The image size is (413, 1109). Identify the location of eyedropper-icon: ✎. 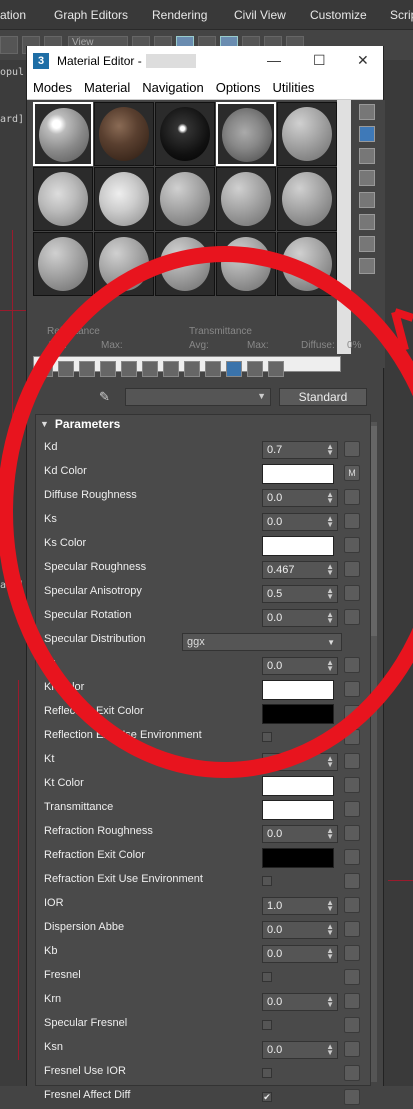
(107, 397).